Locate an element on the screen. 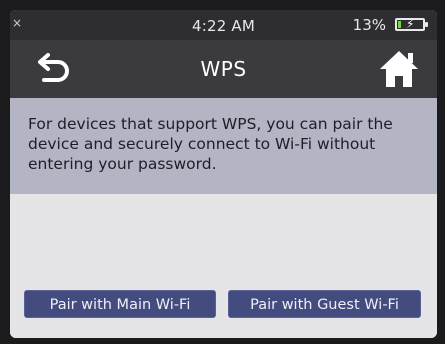 The height and width of the screenshot is (344, 445). status-bar: × 4:22 AM 13% ⚡ is located at coordinates (223, 25).